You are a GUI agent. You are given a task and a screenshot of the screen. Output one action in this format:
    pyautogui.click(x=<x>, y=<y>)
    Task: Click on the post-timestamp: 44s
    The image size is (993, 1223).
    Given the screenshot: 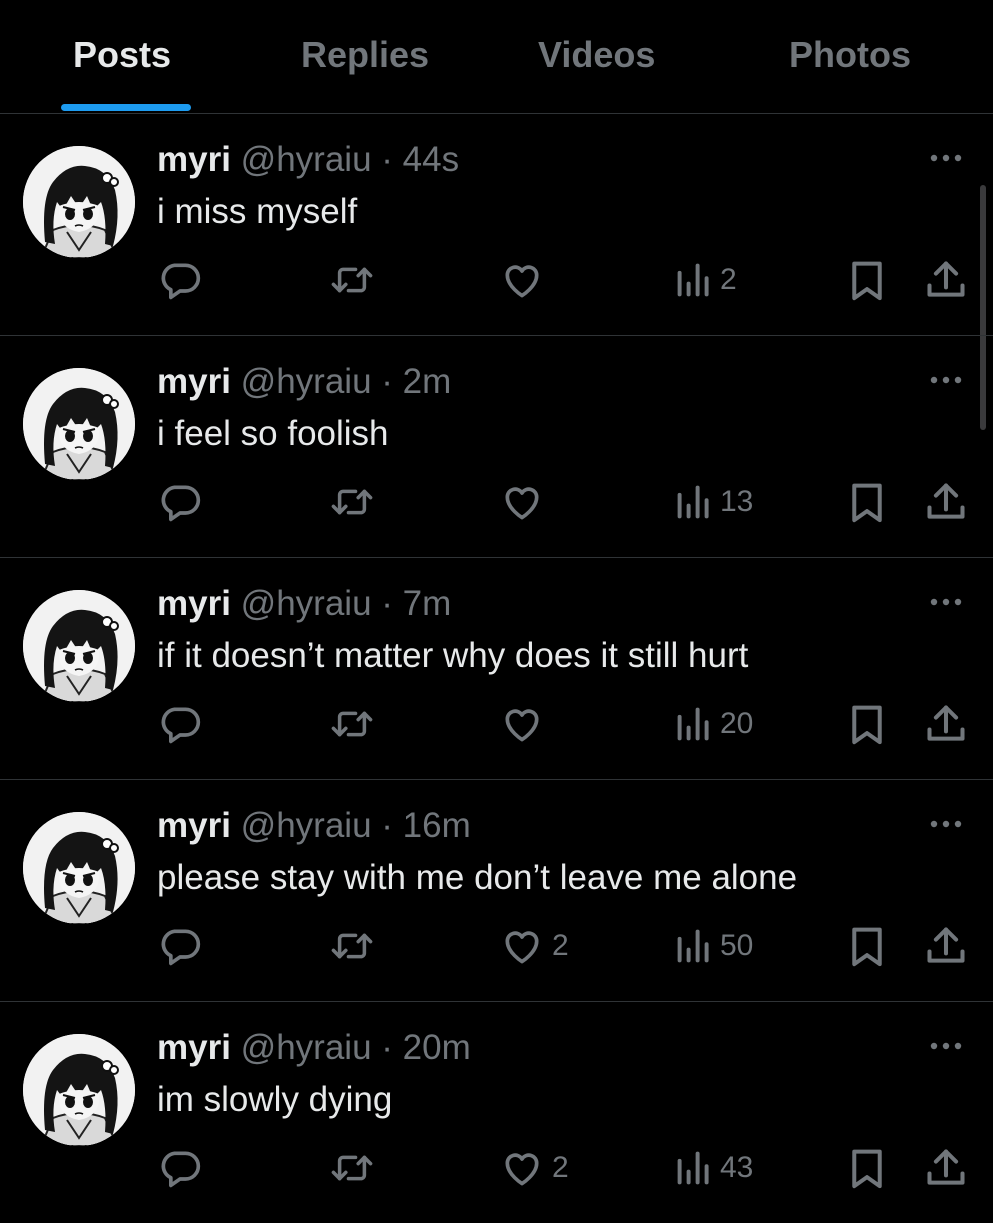 What is the action you would take?
    pyautogui.click(x=431, y=159)
    